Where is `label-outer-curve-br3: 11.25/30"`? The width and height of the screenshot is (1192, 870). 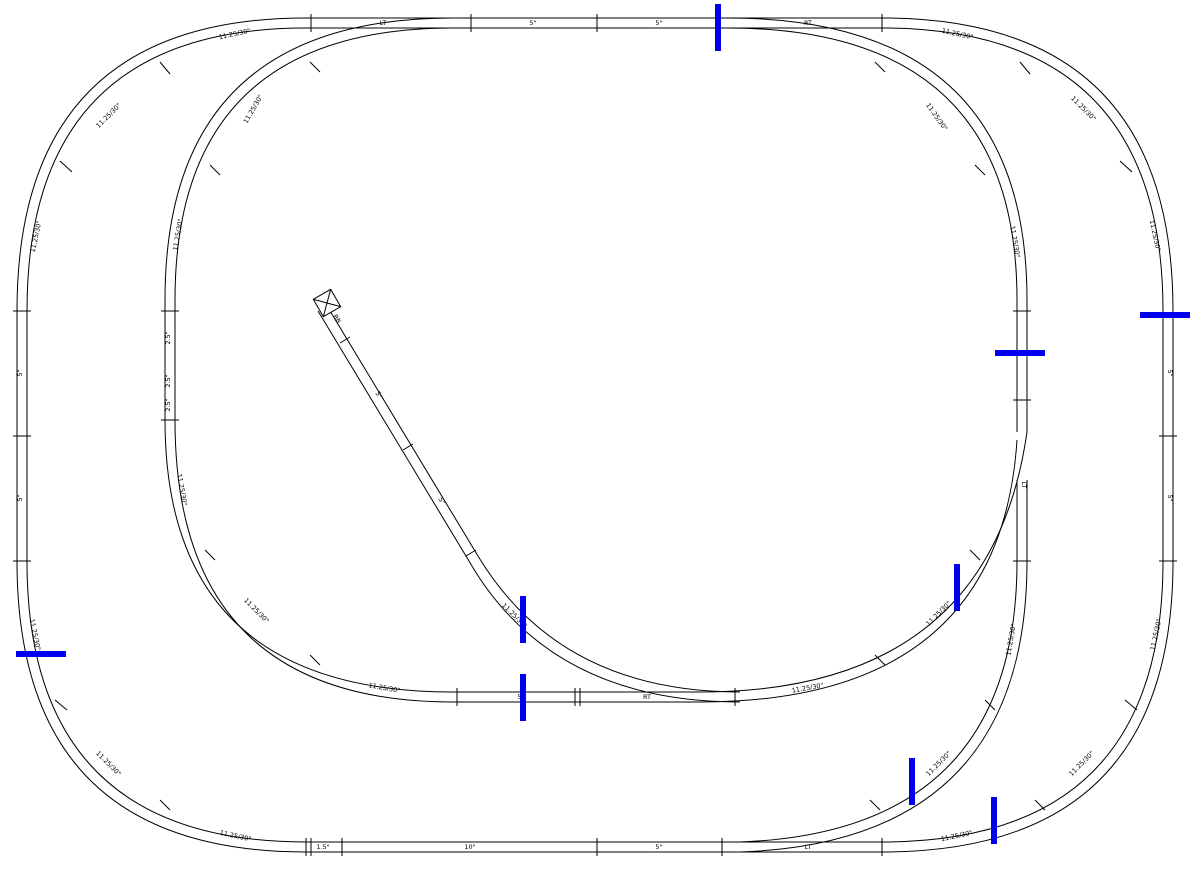
label-outer-curve-br3: 11.25/30" is located at coordinates (956, 836).